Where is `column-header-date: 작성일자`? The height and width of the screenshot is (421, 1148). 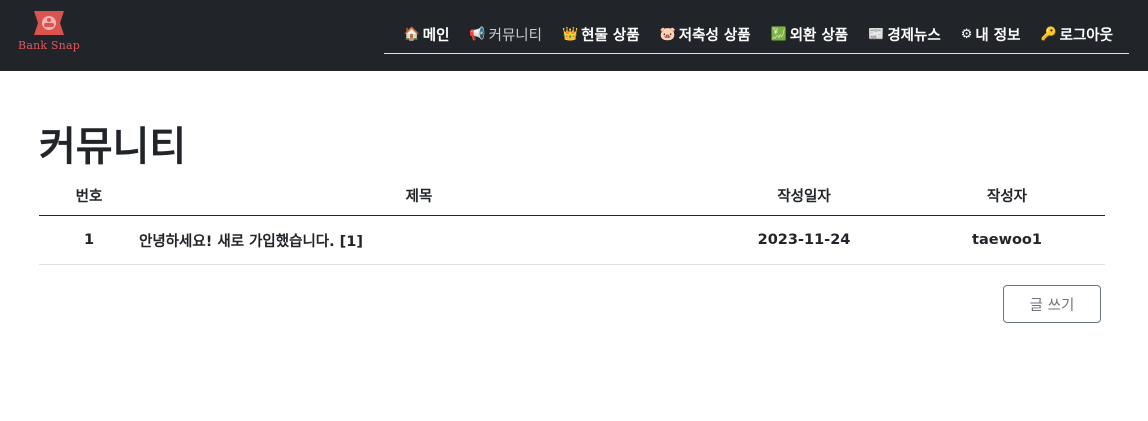
column-header-date: 작성일자 is located at coordinates (804, 195).